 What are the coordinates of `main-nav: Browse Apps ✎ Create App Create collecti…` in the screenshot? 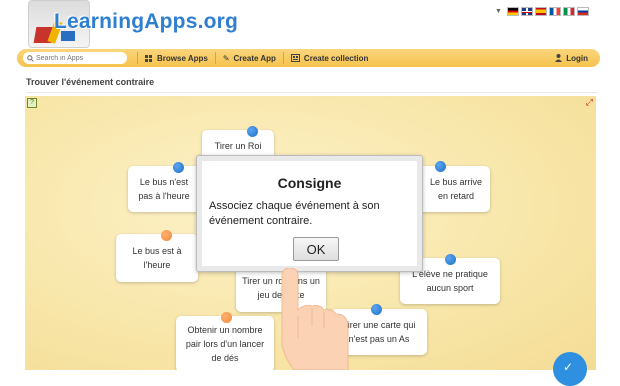 It's located at (308, 58).